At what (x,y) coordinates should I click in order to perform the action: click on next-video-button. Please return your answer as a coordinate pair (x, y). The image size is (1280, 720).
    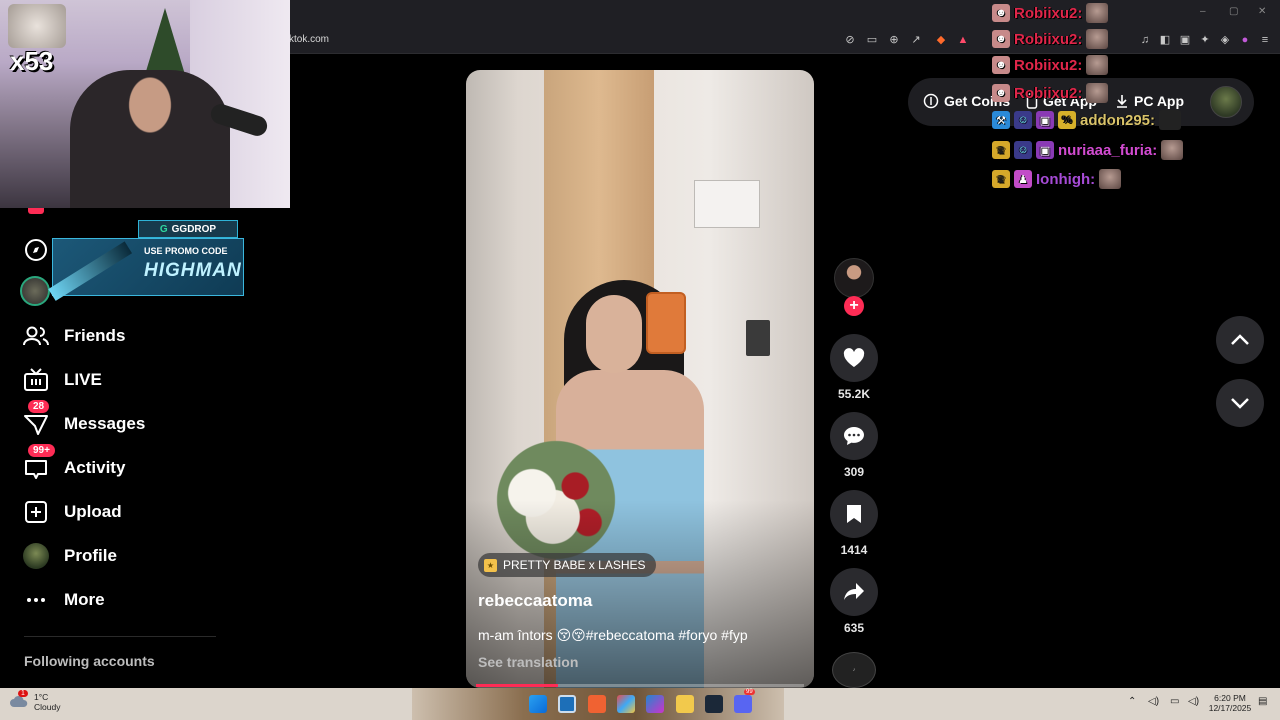
    Looking at the image, I should click on (1240, 403).